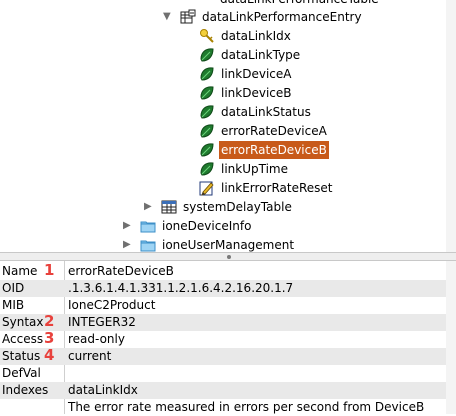 The width and height of the screenshot is (456, 416). Describe the element at coordinates (254, 169) in the screenshot. I see `tree-node-label: linkUpTime` at that location.